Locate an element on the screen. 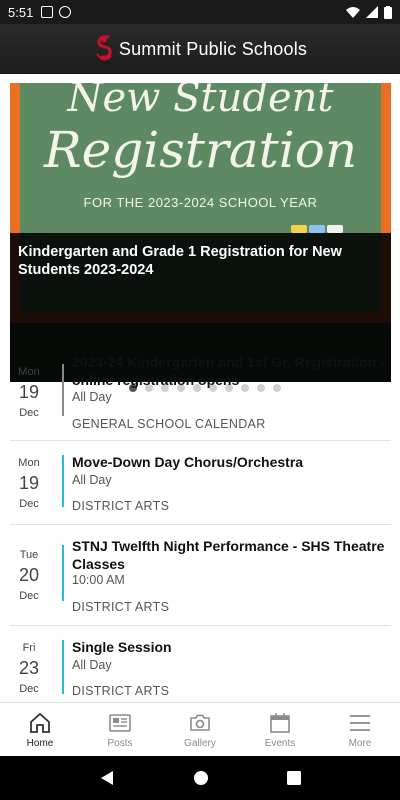 The height and width of the screenshot is (800, 400). nav-gallery: Gallery is located at coordinates (200, 729).